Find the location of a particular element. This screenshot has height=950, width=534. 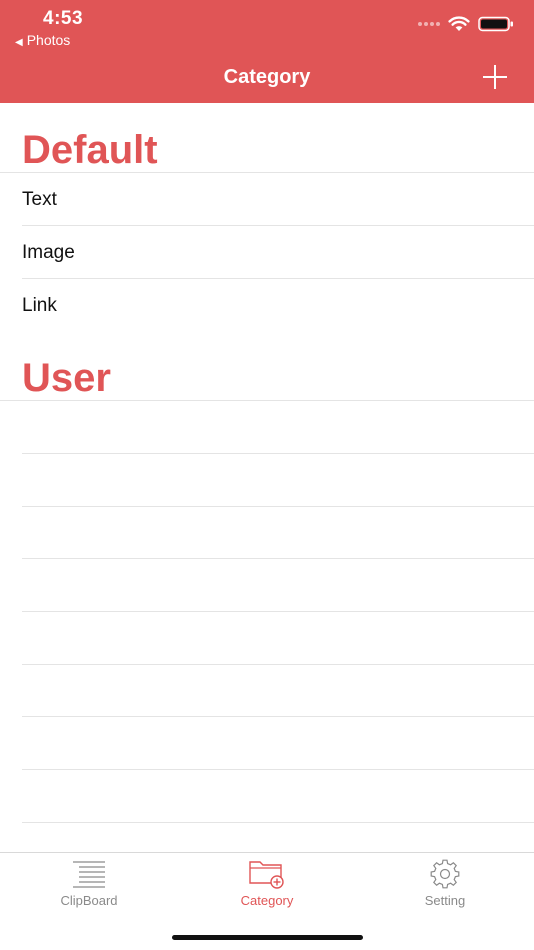

category-row-image: Image is located at coordinates (267, 251).